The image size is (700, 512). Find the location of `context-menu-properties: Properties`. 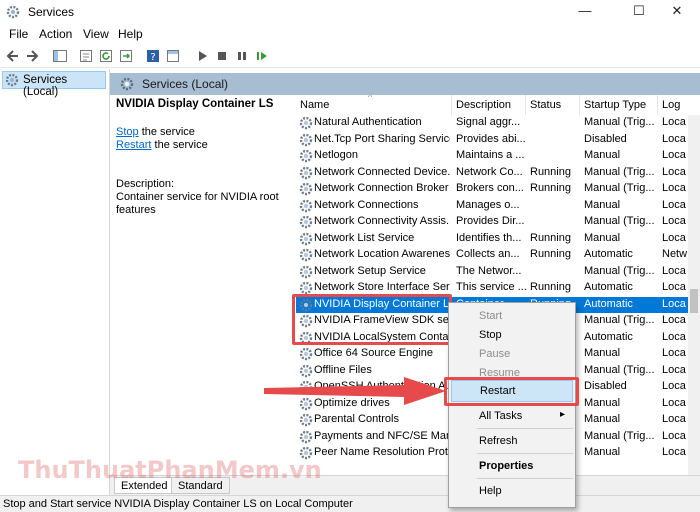

context-menu-properties: Properties is located at coordinates (512, 467).